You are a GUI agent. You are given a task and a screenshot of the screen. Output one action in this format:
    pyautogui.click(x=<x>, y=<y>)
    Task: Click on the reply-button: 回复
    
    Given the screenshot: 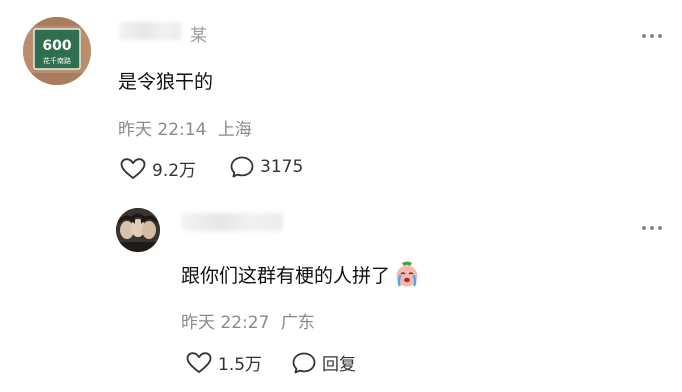 What is the action you would take?
    pyautogui.click(x=324, y=362)
    